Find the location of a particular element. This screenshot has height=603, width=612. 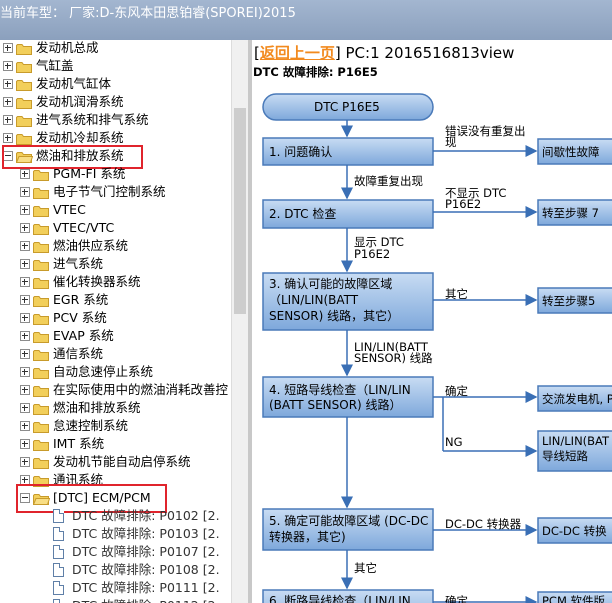

tree-node: 发动机总成 is located at coordinates (115, 48).